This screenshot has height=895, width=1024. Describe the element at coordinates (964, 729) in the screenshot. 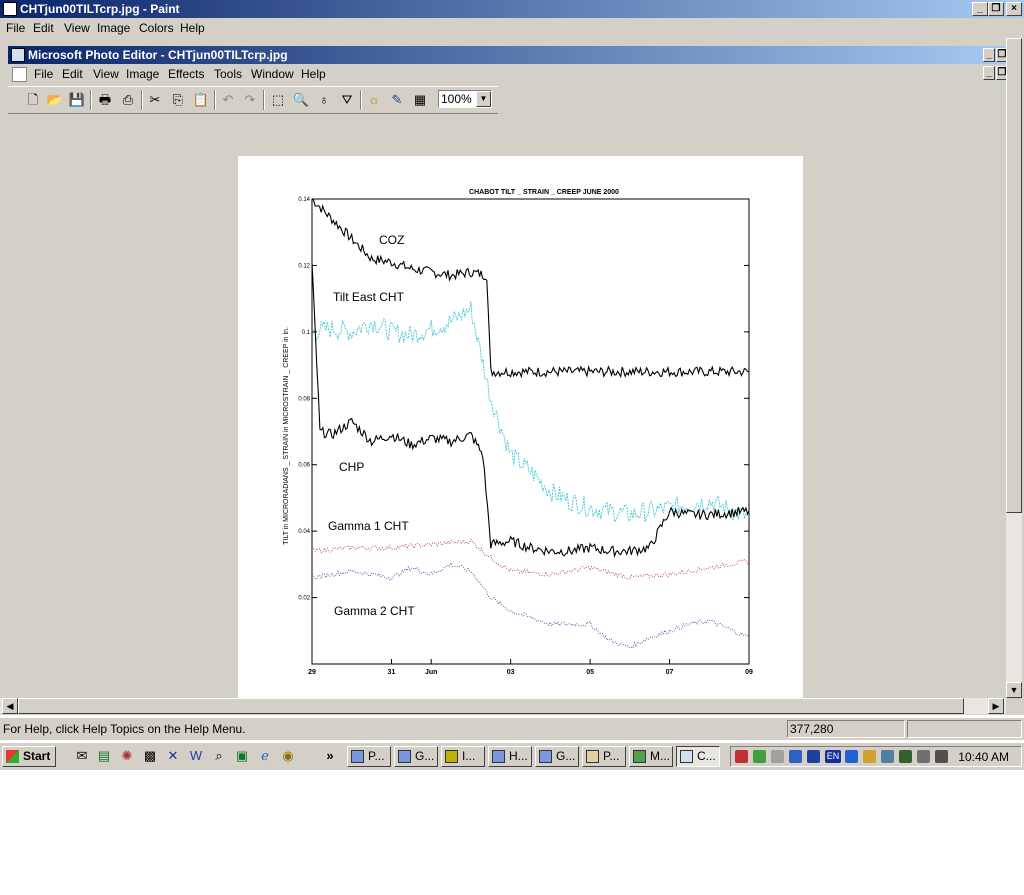

I see `status-size` at that location.